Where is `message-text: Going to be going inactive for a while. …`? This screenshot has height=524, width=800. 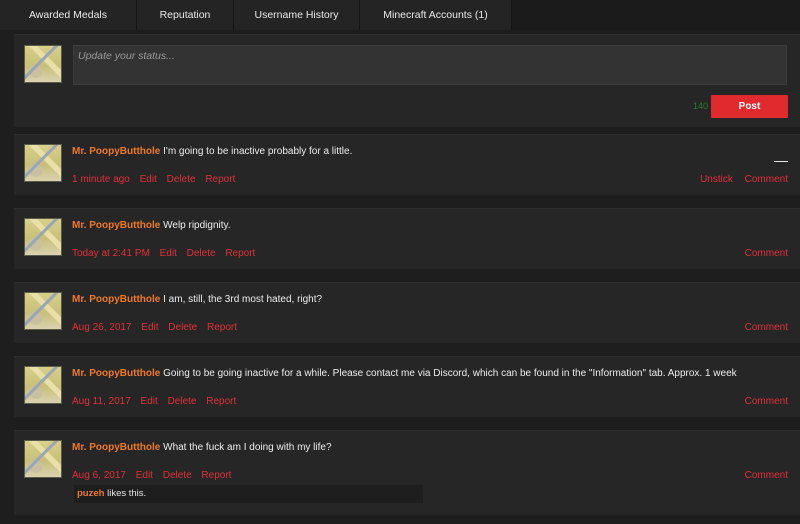 message-text: Going to be going inactive for a while. … is located at coordinates (450, 373).